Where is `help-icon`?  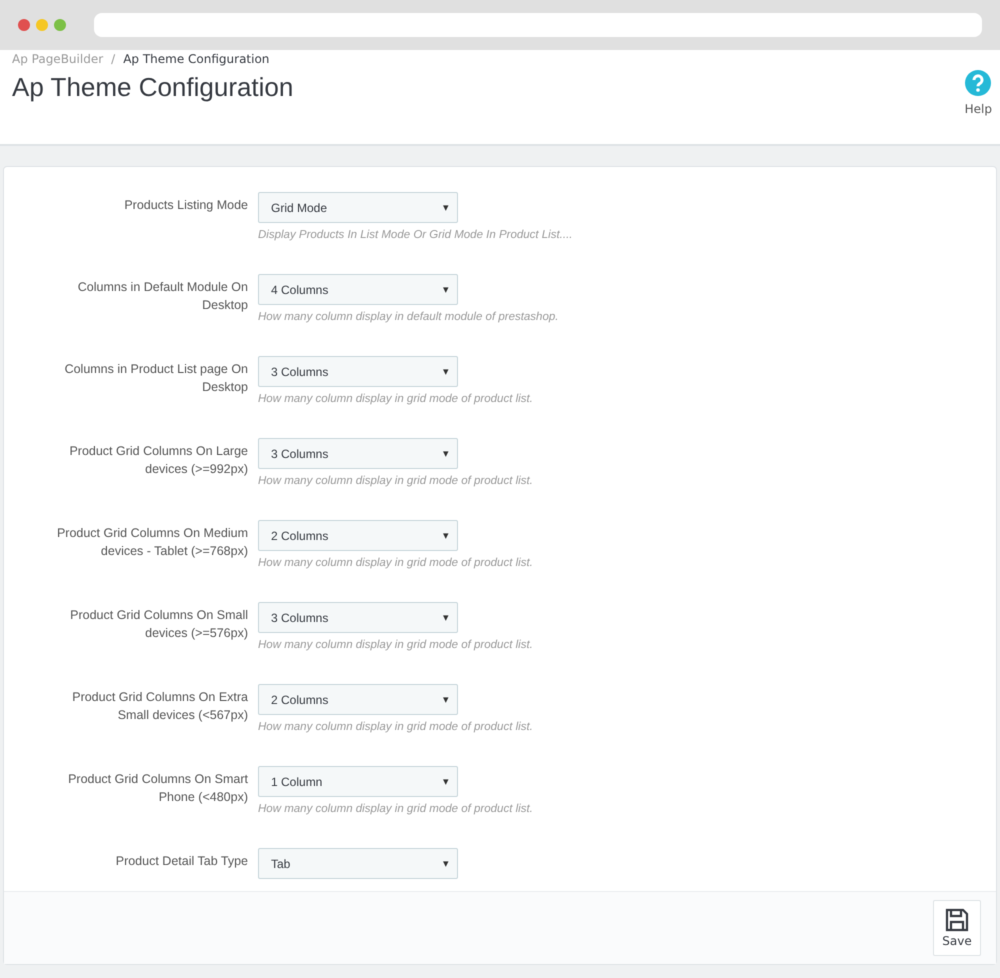 help-icon is located at coordinates (978, 83).